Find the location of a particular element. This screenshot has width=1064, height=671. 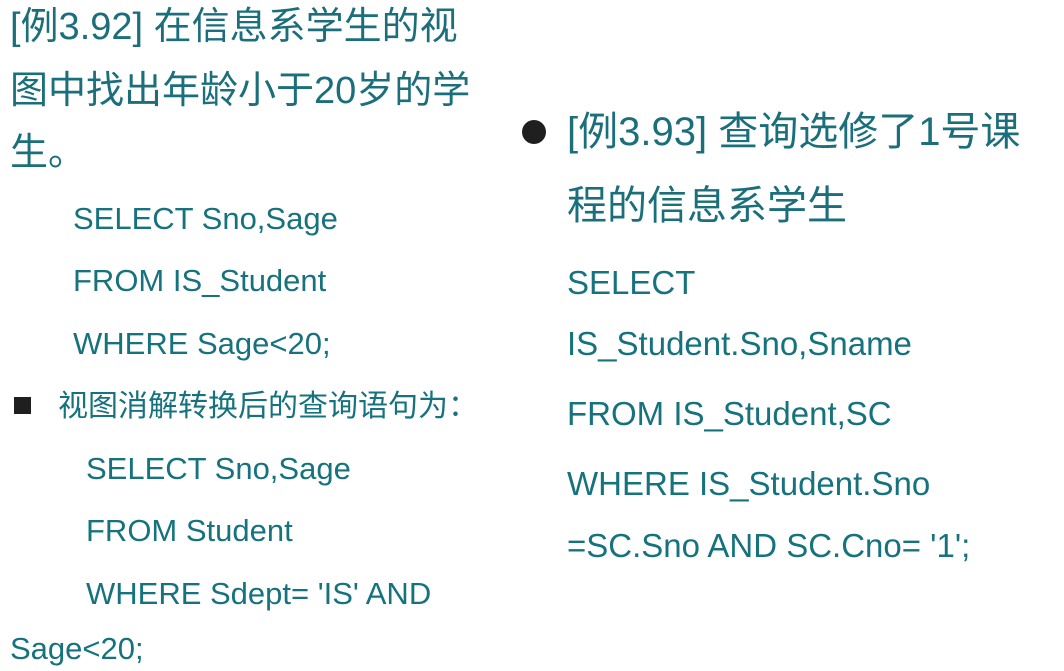

example-3-92-line-2: 图中找出年龄小于20岁的学 is located at coordinates (240, 91).